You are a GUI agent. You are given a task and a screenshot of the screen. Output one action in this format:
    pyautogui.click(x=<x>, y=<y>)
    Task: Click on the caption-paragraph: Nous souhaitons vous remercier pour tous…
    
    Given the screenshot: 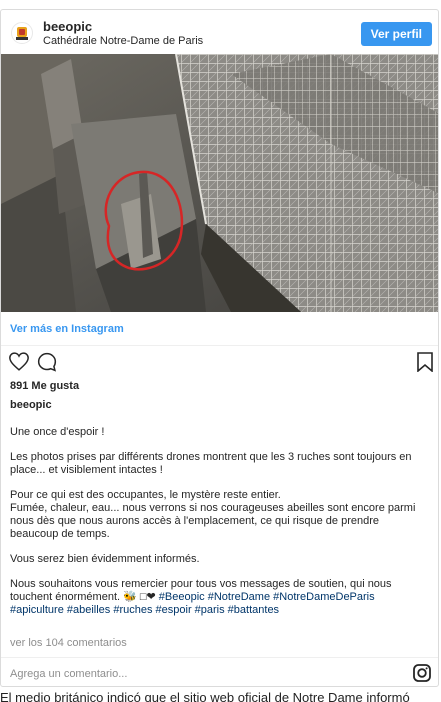 What is the action you would take?
    pyautogui.click(x=220, y=597)
    